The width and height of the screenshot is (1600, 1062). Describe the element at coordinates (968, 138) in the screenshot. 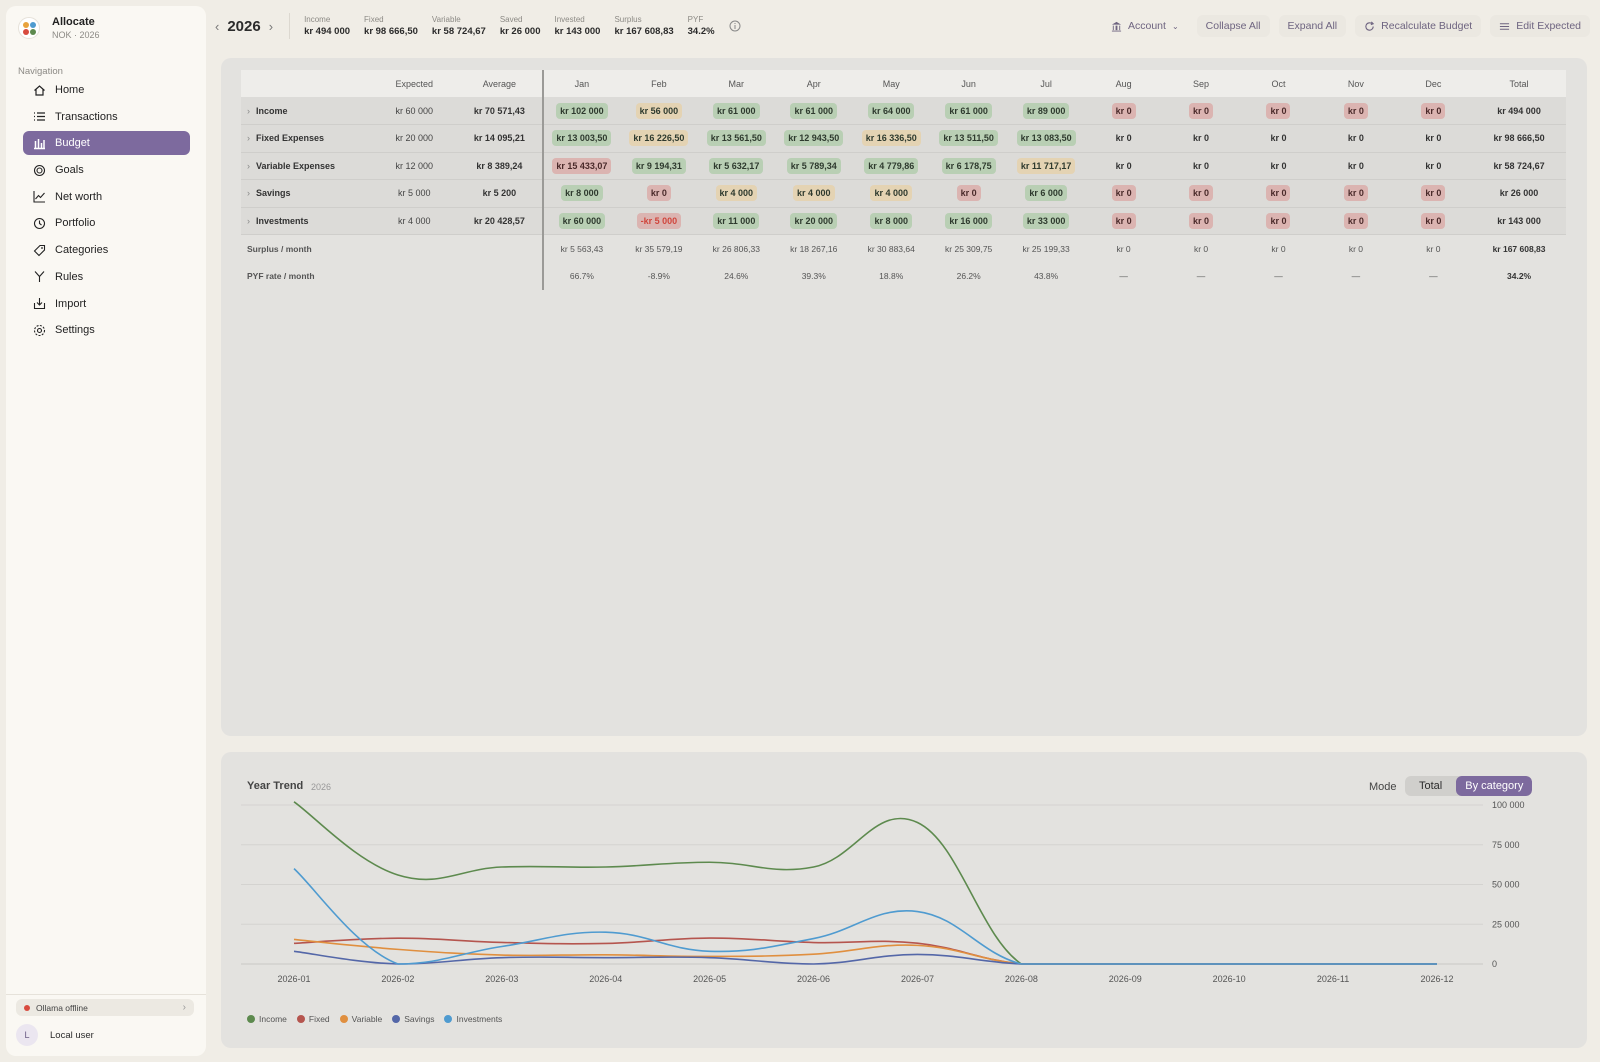

I see `month-cell: kr 13 511,50` at that location.